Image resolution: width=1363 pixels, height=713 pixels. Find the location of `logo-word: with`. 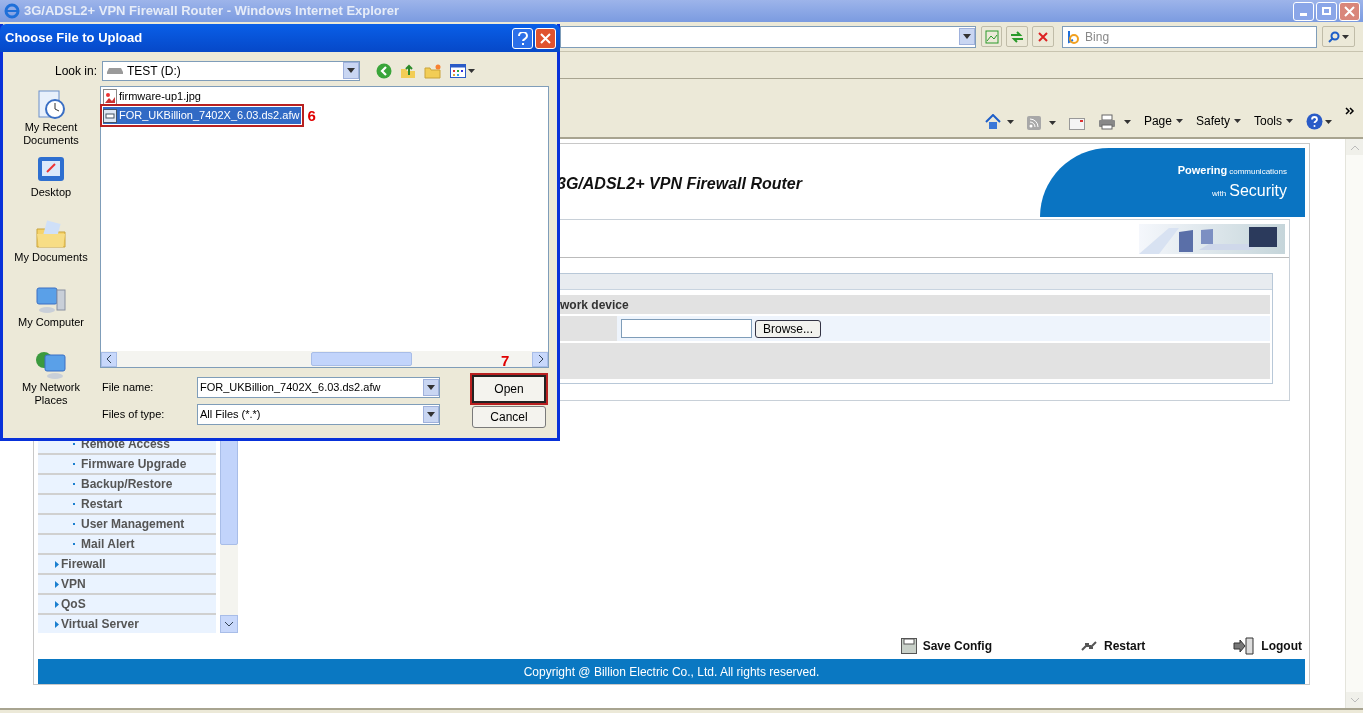

logo-word: with is located at coordinates (1219, 193).